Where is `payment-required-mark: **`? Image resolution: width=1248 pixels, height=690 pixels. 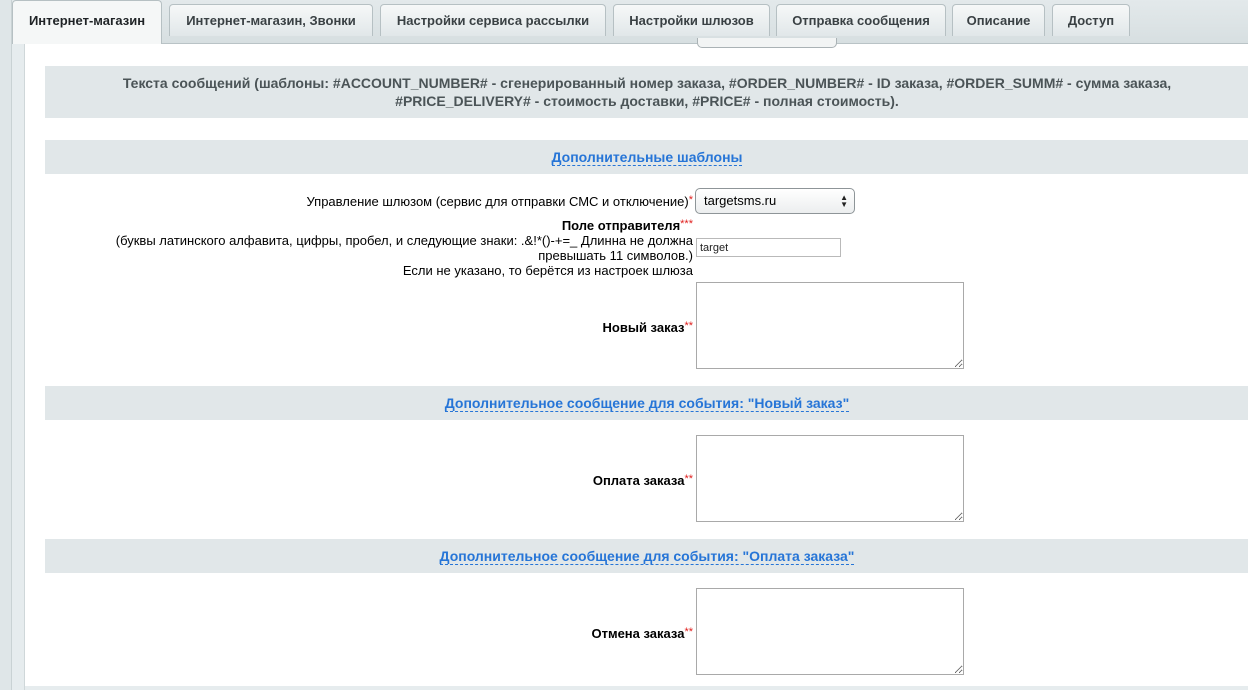
payment-required-mark: ** is located at coordinates (688, 479).